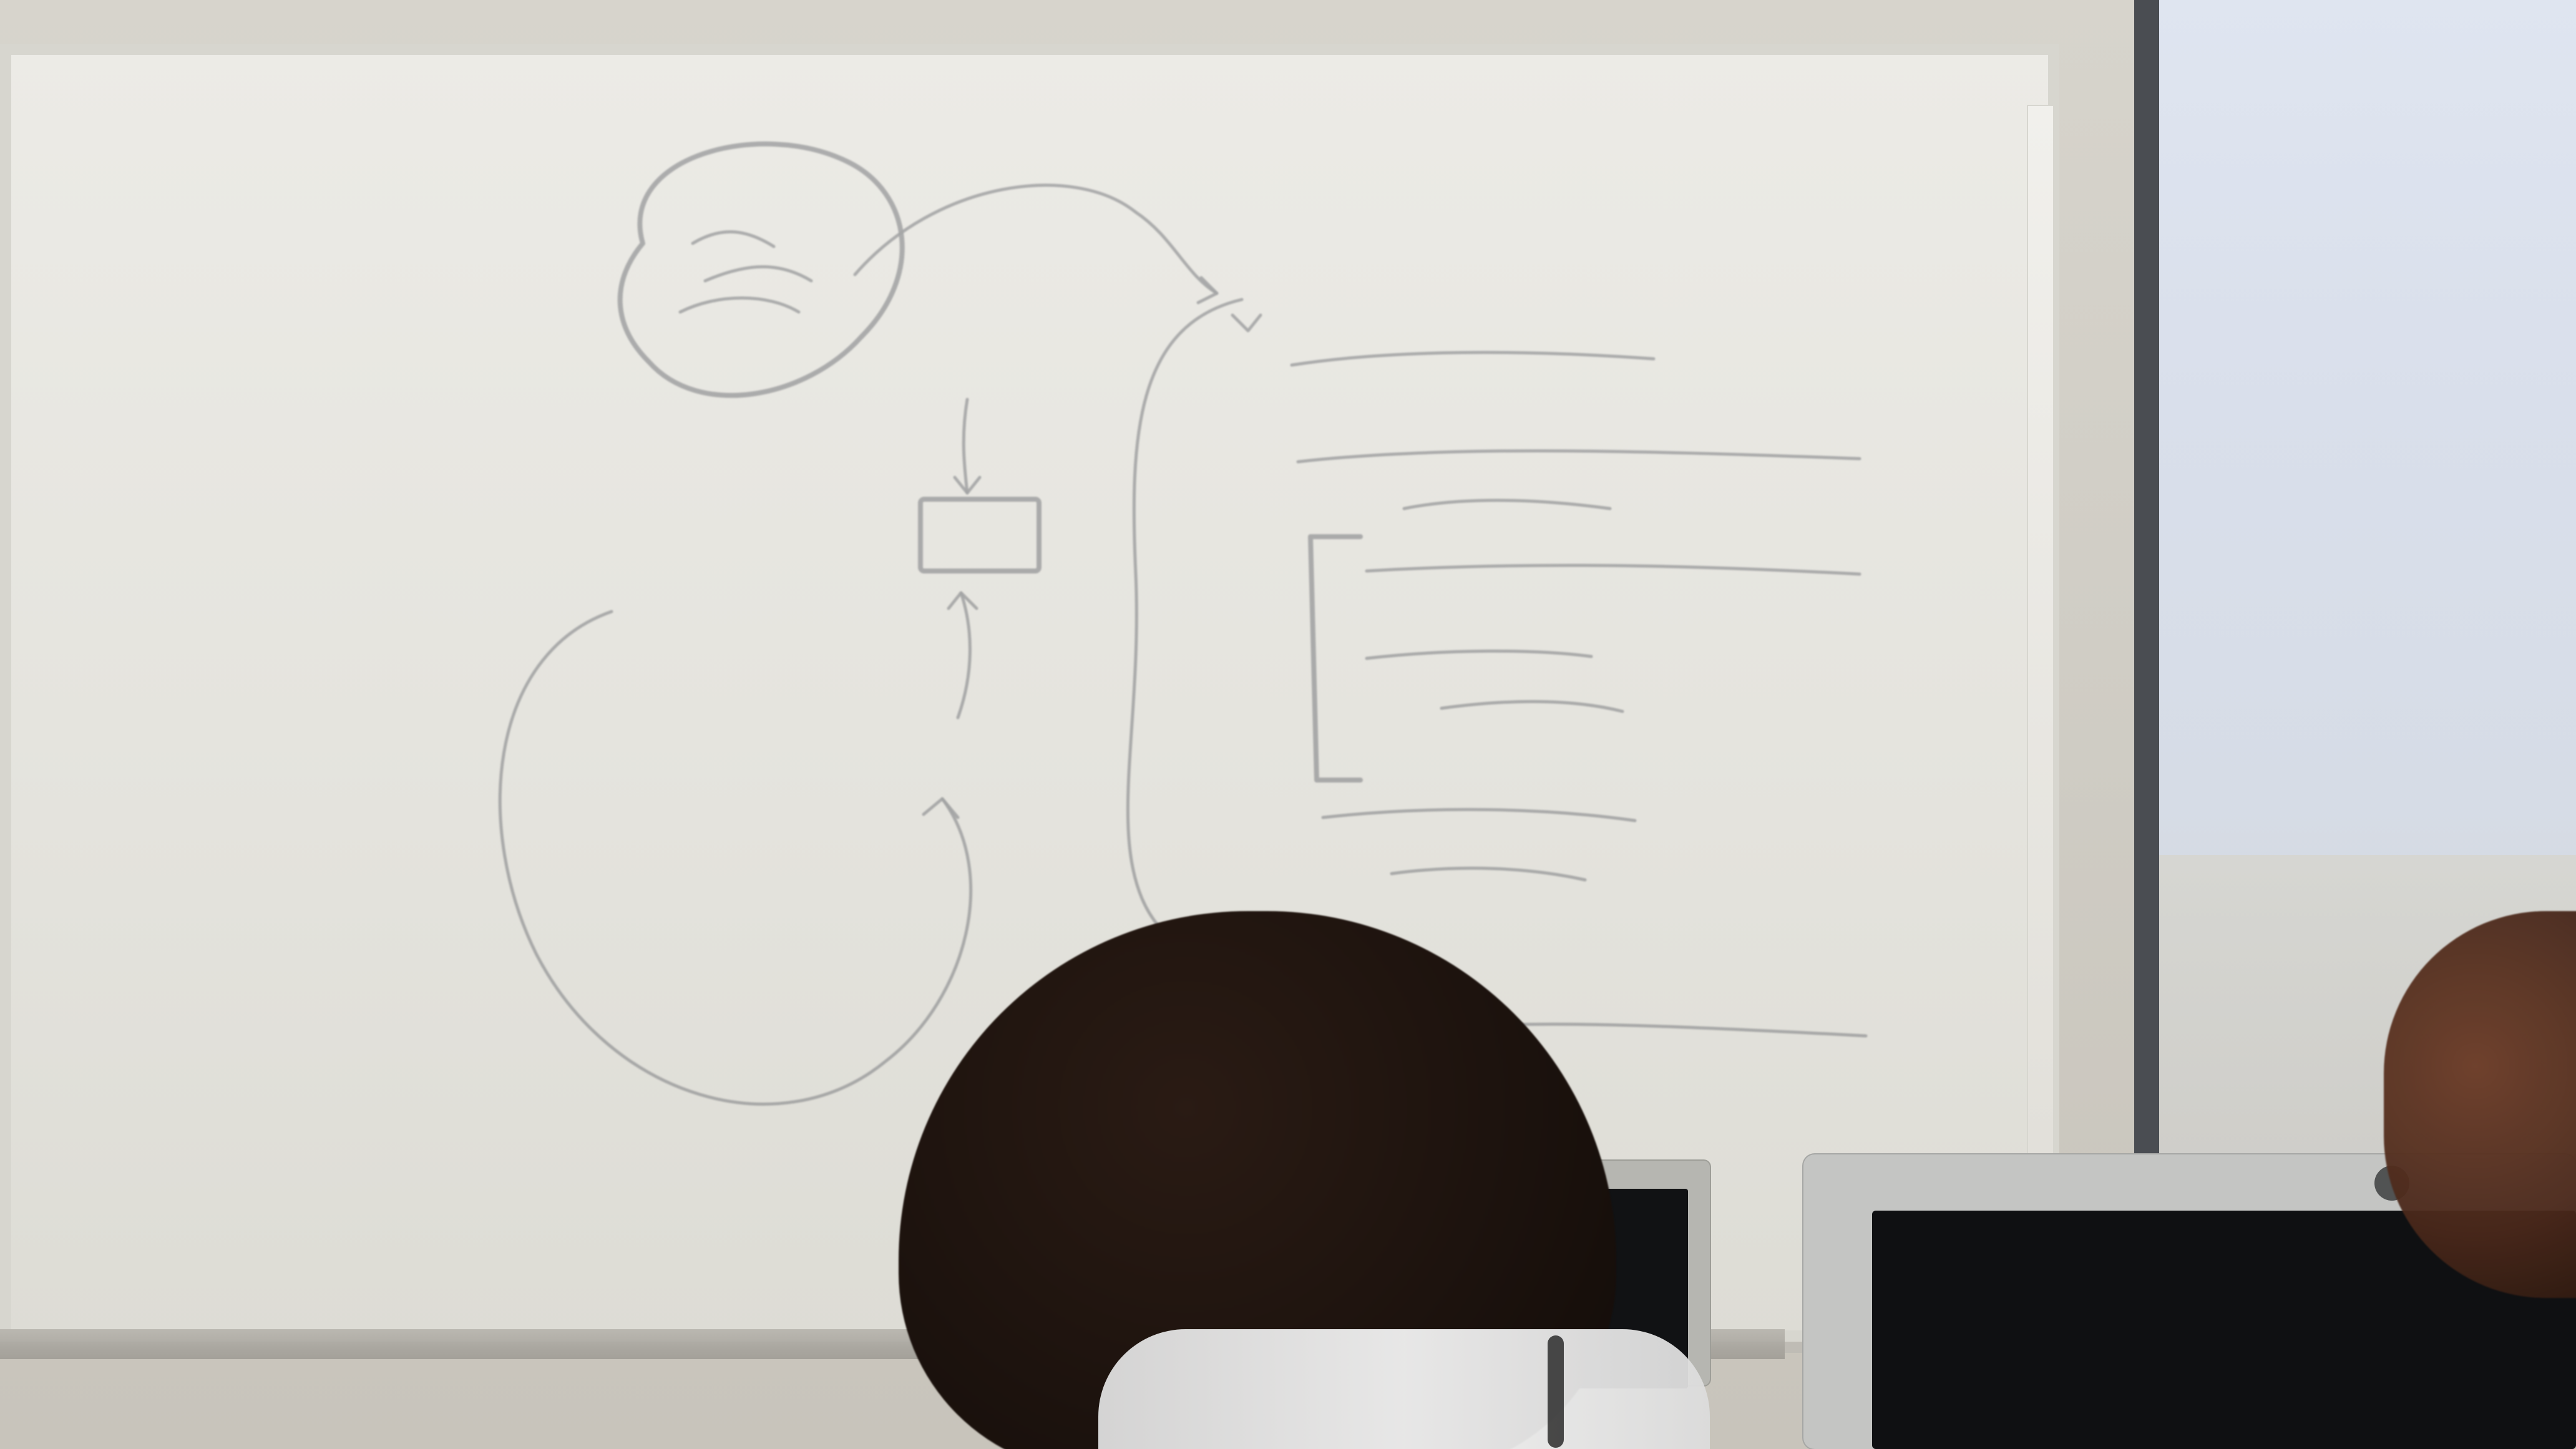  What do you see at coordinates (1404, 1389) in the screenshot?
I see `person-shoulder` at bounding box center [1404, 1389].